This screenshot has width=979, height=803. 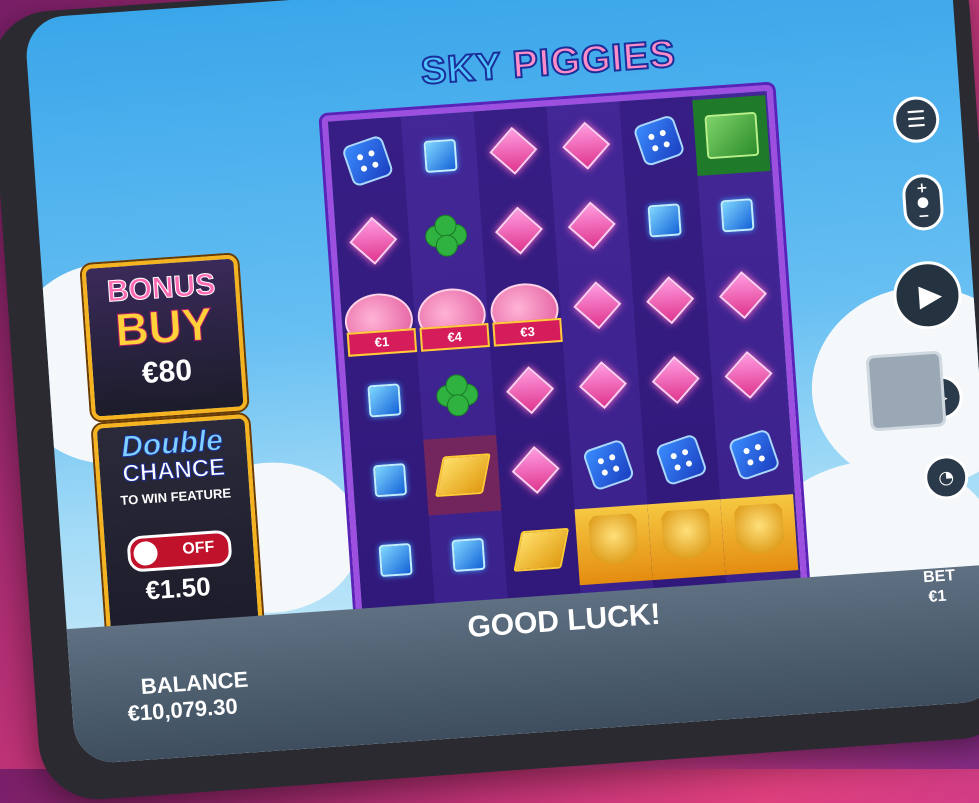 I want to click on pig-value-label: €3, so click(x=527, y=332).